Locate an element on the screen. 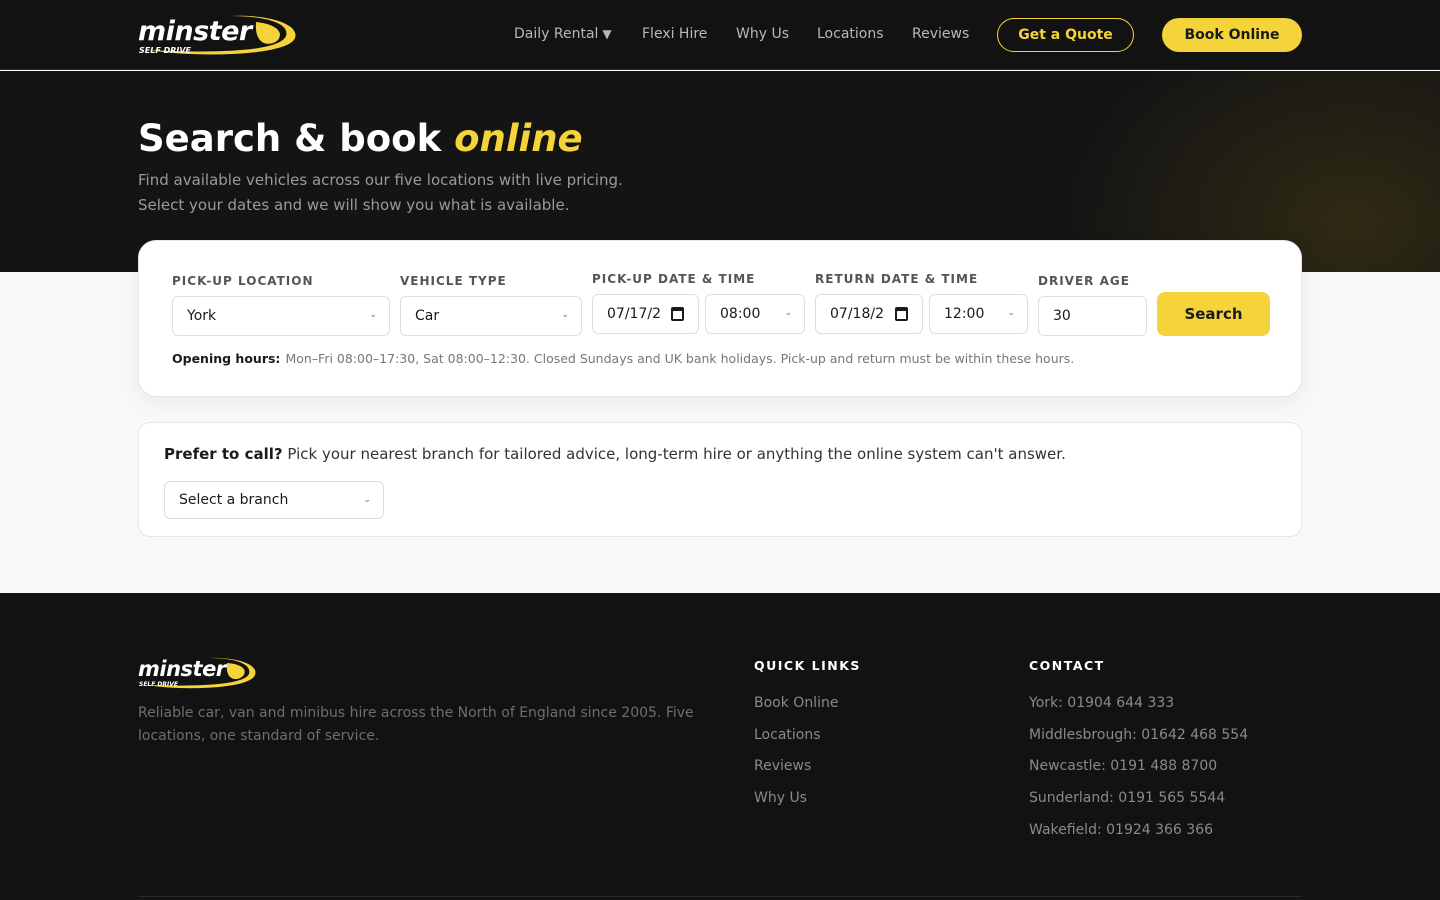  pickup-date-input: 07/17/2 is located at coordinates (645, 314).